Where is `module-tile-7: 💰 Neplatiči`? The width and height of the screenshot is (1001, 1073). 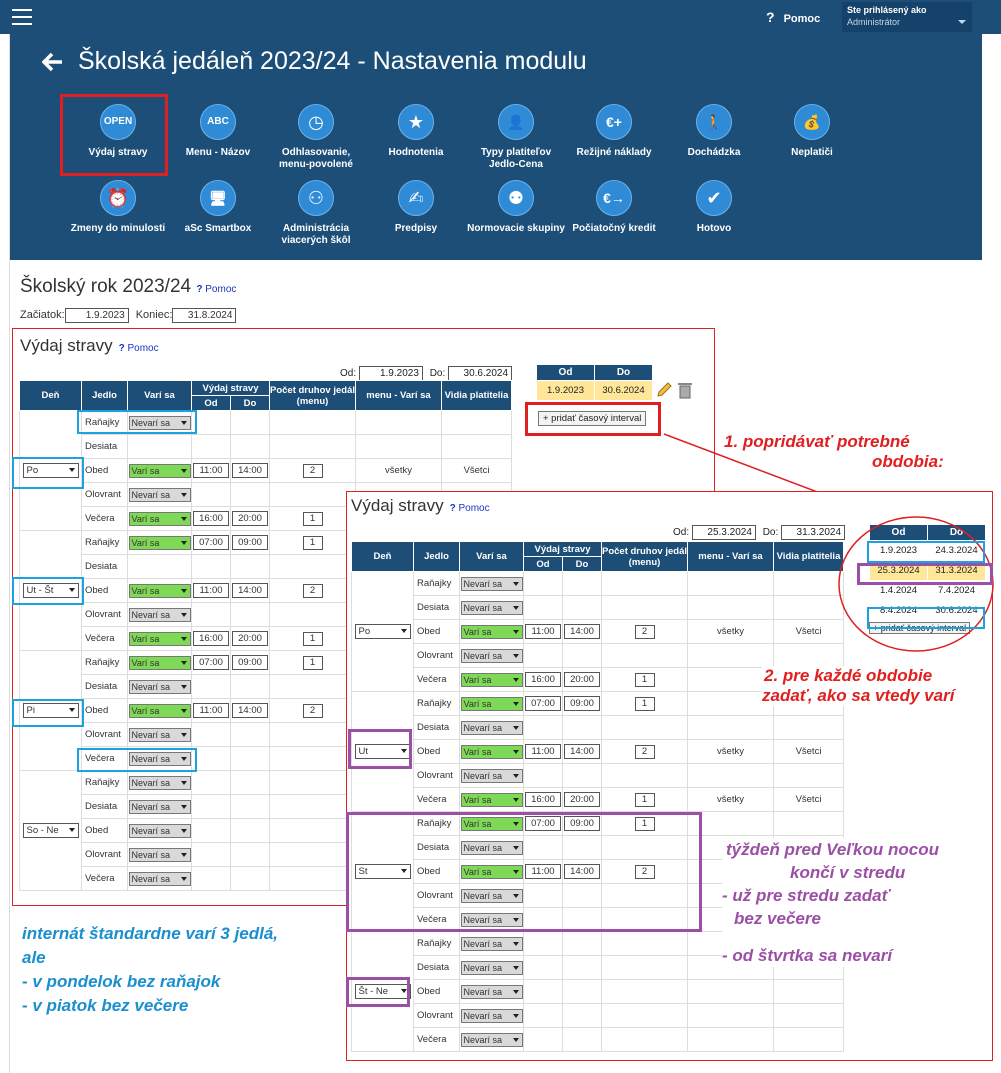
module-tile-7: 💰 Neplatiči is located at coordinates (812, 131).